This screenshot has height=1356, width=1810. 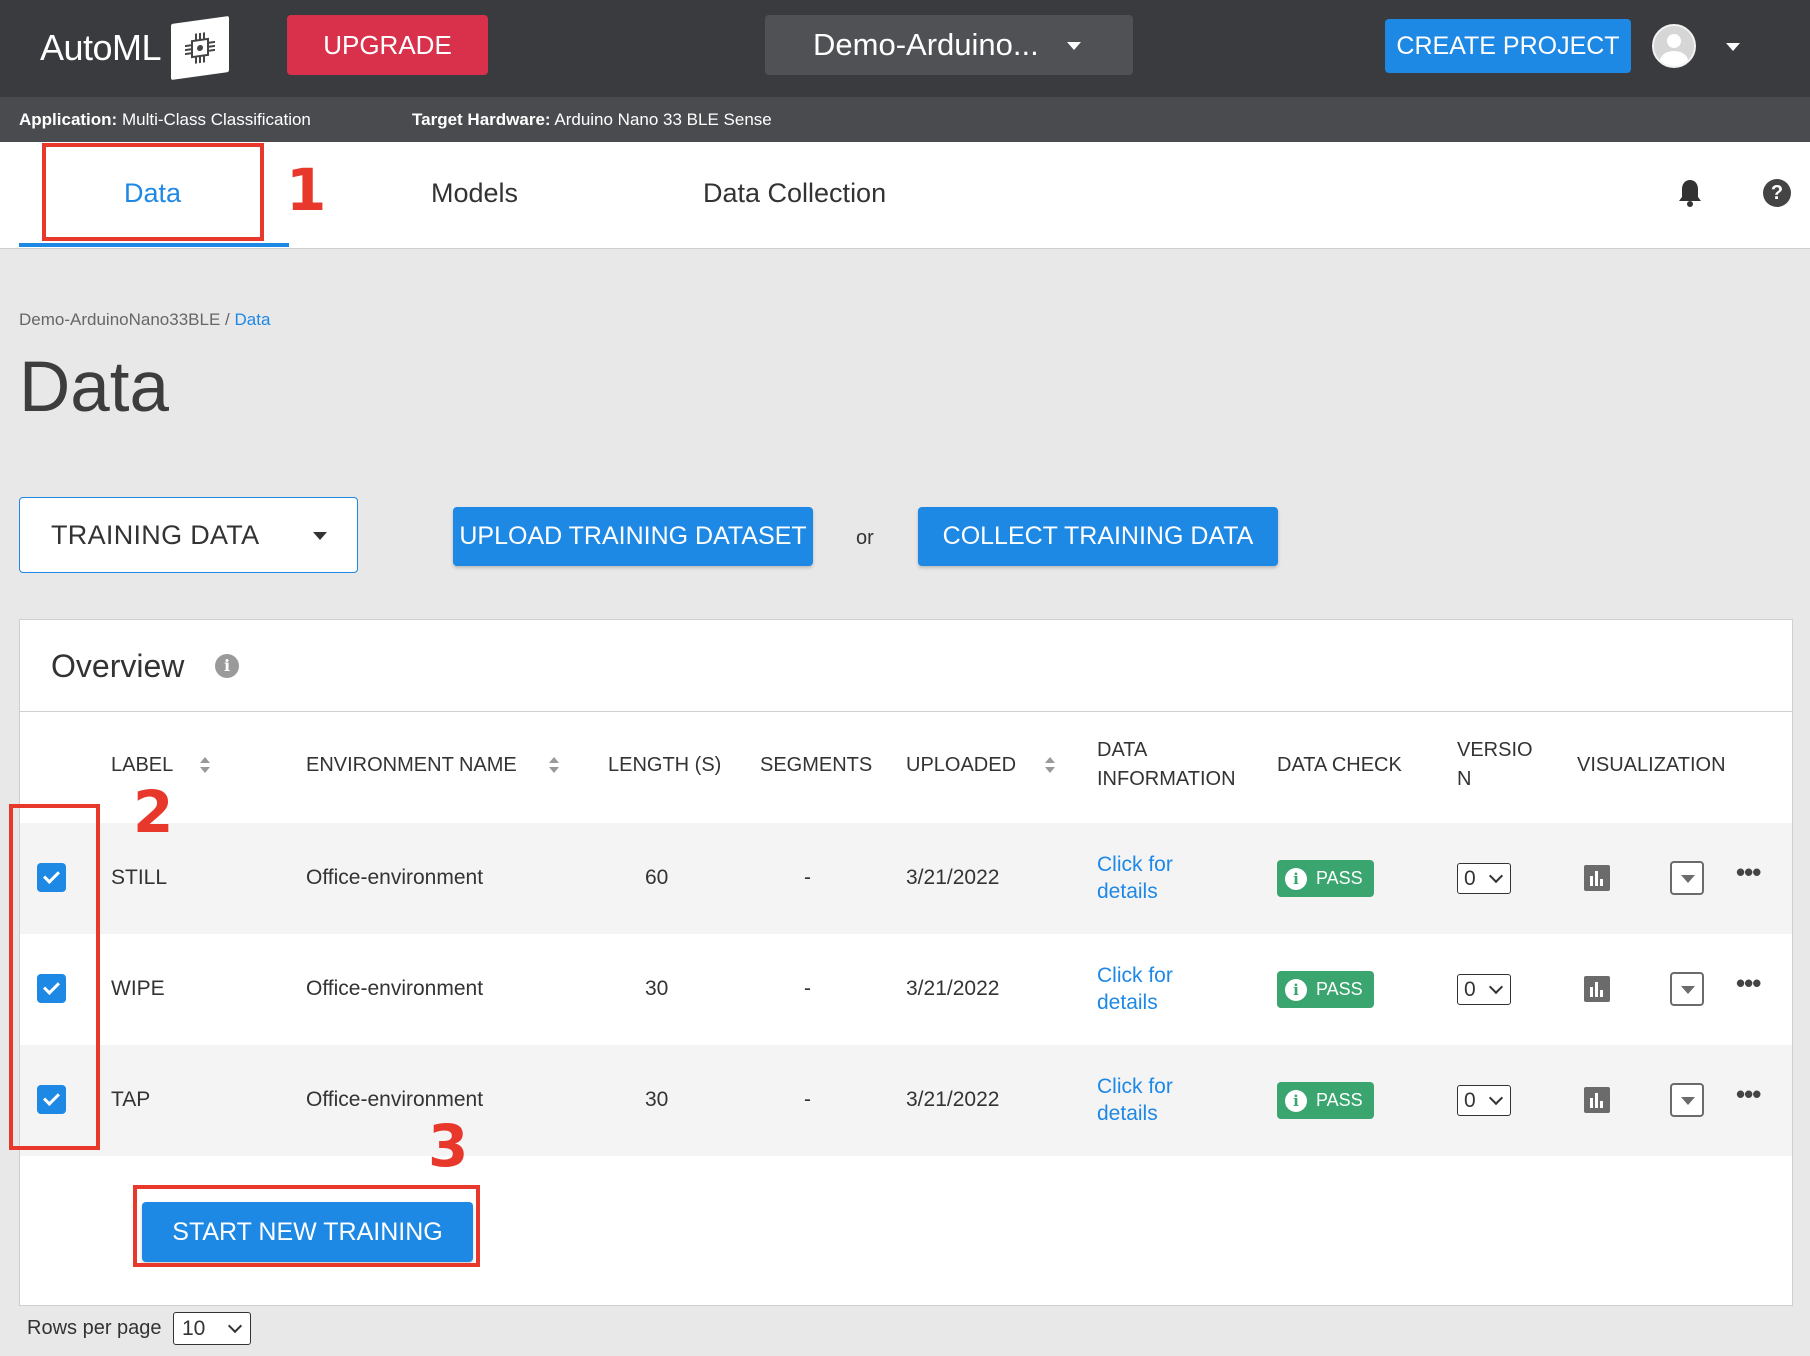 I want to click on help-icon: ?, so click(x=1777, y=193).